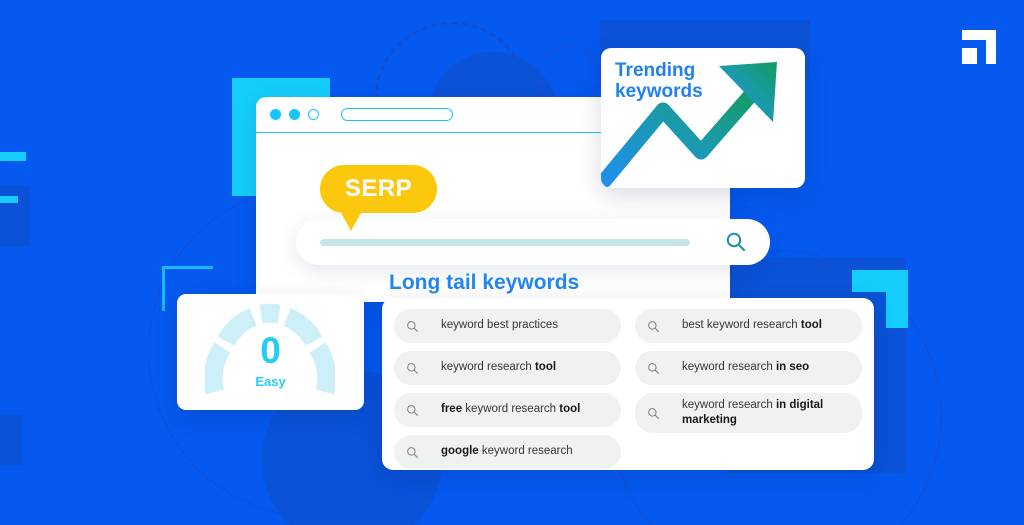 The height and width of the screenshot is (525, 1024). What do you see at coordinates (484, 282) in the screenshot?
I see `page-title: Long tail keywords` at bounding box center [484, 282].